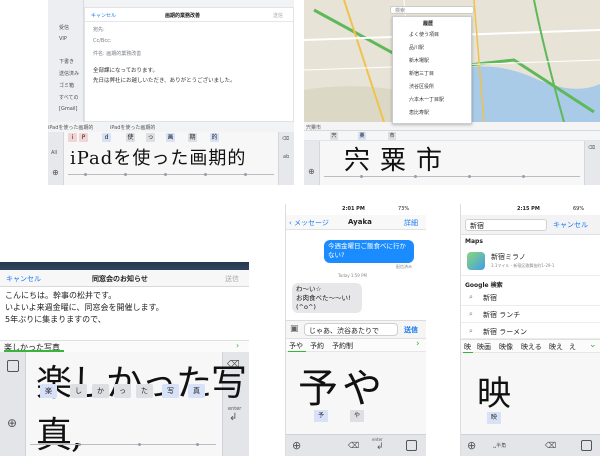 Image resolution: width=600 pixels, height=456 pixels. What do you see at coordinates (508, 257) in the screenshot?
I see `maps-result-title: 新宿ミラノ` at bounding box center [508, 257].